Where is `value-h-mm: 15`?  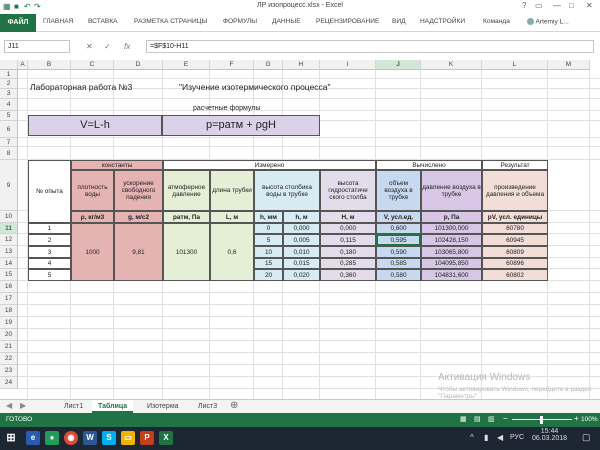
value-h-mm: 15 is located at coordinates (268, 263).